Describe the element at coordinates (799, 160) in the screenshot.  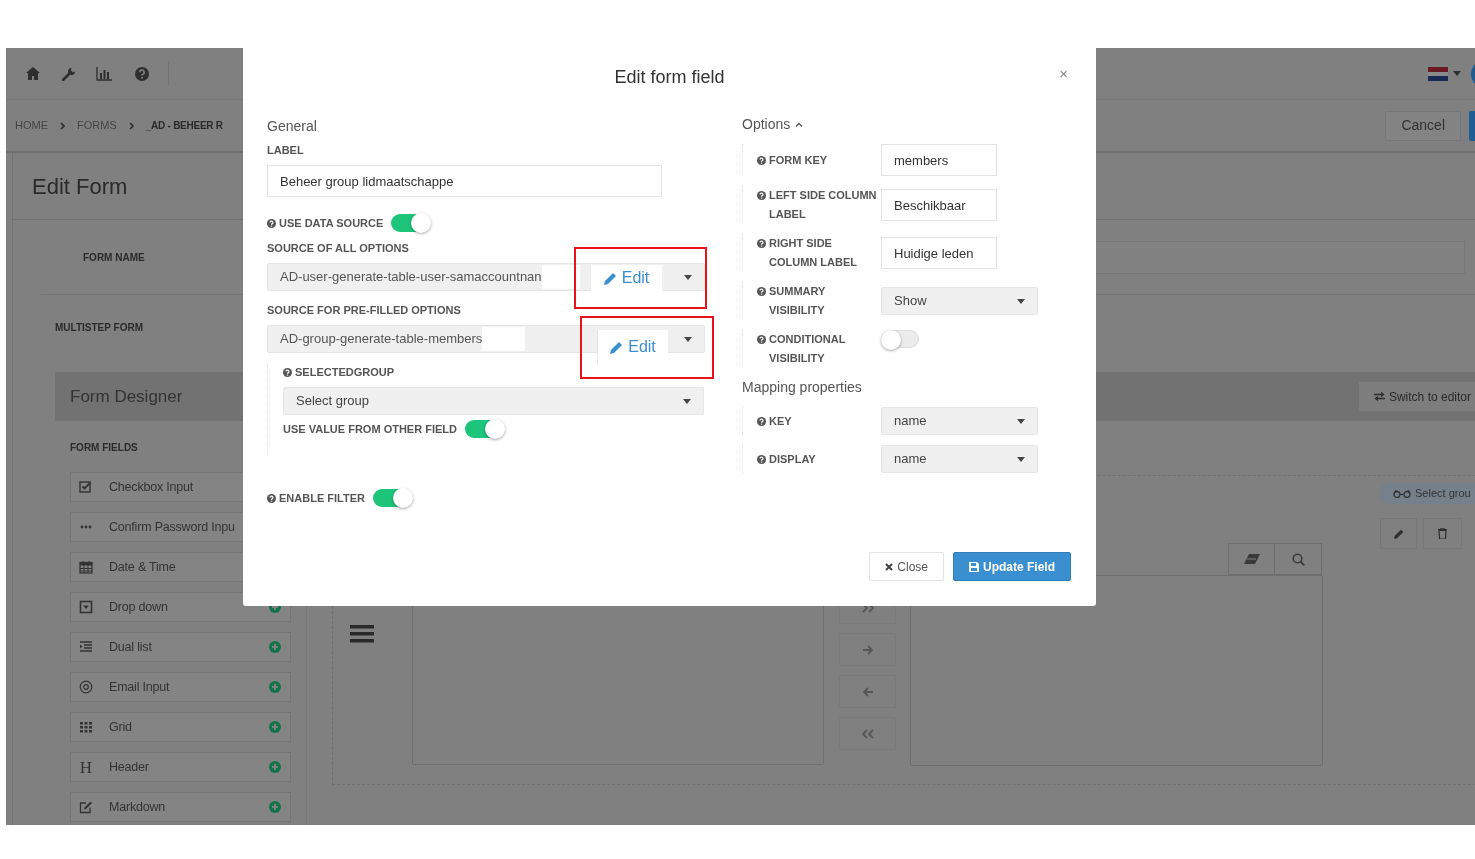
I see `field-label: FORM KEY` at that location.